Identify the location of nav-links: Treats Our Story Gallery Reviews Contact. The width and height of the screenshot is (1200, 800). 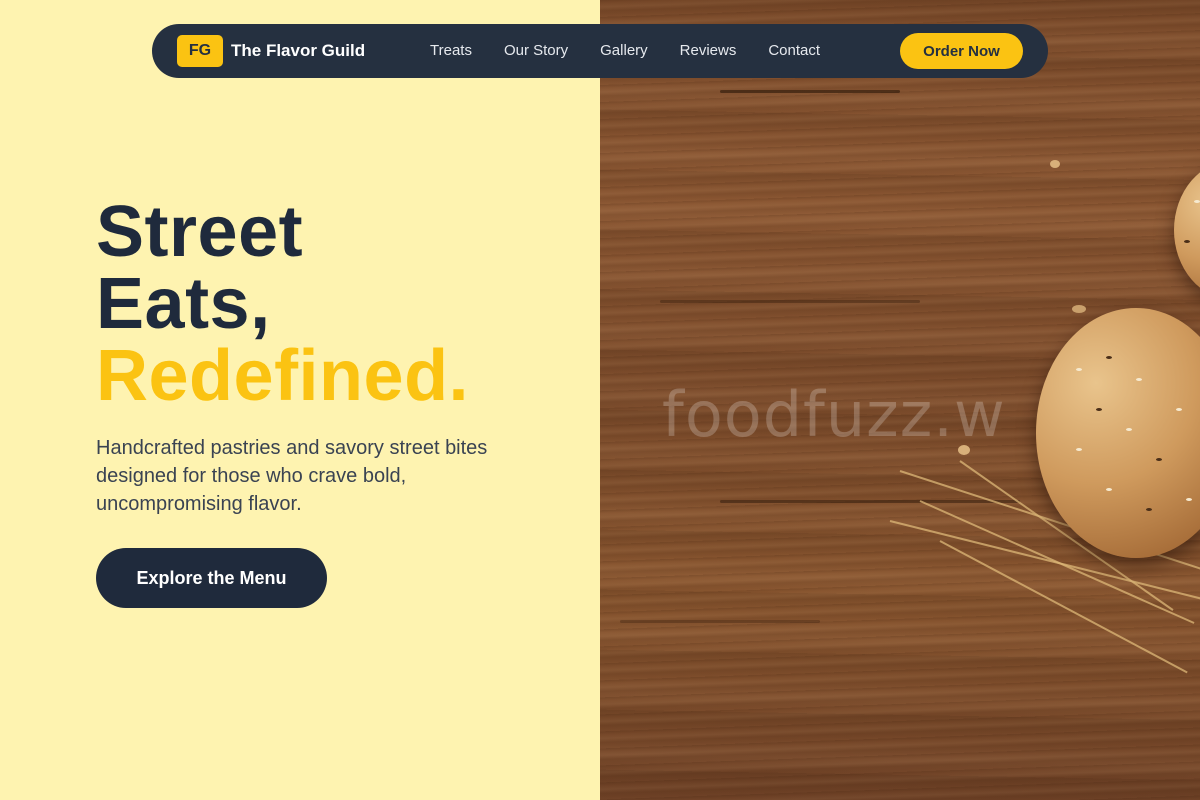
(625, 50).